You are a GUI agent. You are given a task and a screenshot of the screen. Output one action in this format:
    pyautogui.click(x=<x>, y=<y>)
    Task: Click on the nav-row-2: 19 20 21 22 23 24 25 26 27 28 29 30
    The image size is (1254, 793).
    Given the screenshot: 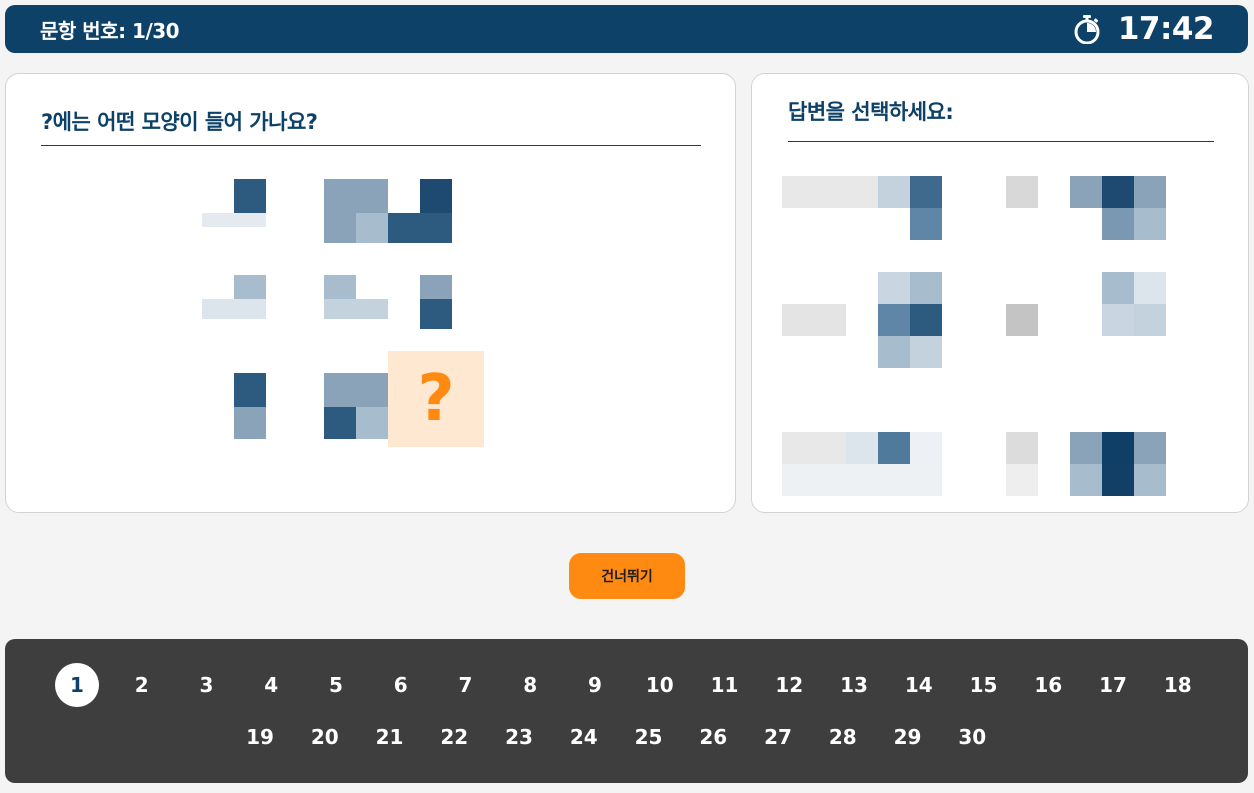 What is the action you would take?
    pyautogui.click(x=626, y=737)
    